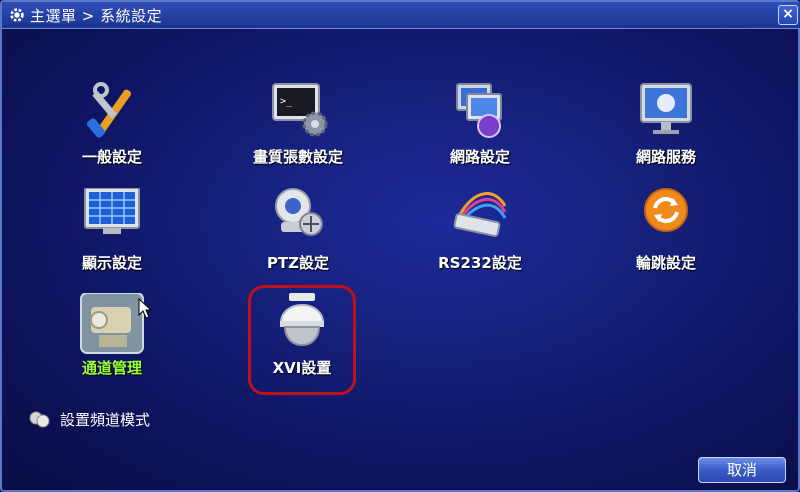 The width and height of the screenshot is (800, 492). What do you see at coordinates (145, 308) in the screenshot?
I see `mouse-cursor-icon` at bounding box center [145, 308].